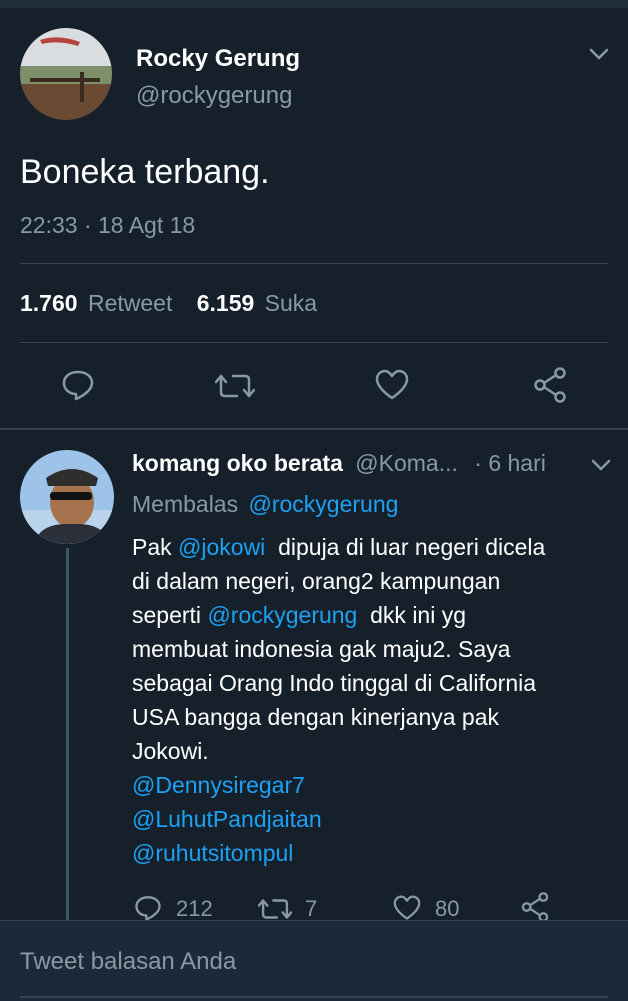 This screenshot has height=1001, width=628. I want to click on text-line: USA bangga dengan kinerjanya pak, so click(316, 717).